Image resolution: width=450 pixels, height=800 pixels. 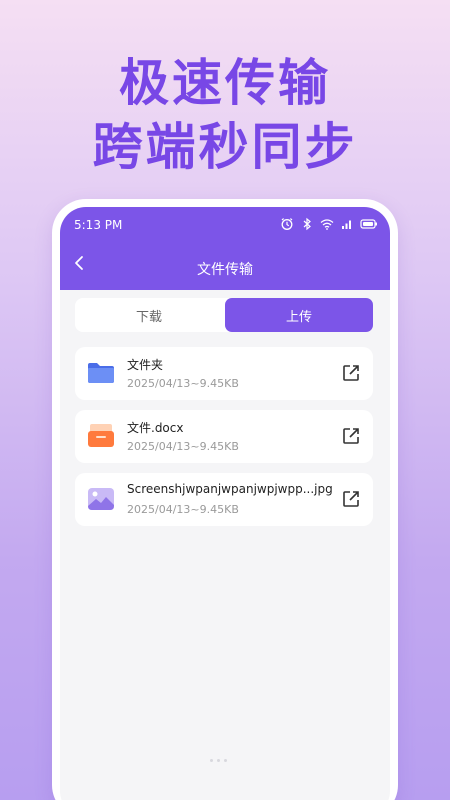 What do you see at coordinates (98, 225) in the screenshot?
I see `status-time: 5:13 PM` at bounding box center [98, 225].